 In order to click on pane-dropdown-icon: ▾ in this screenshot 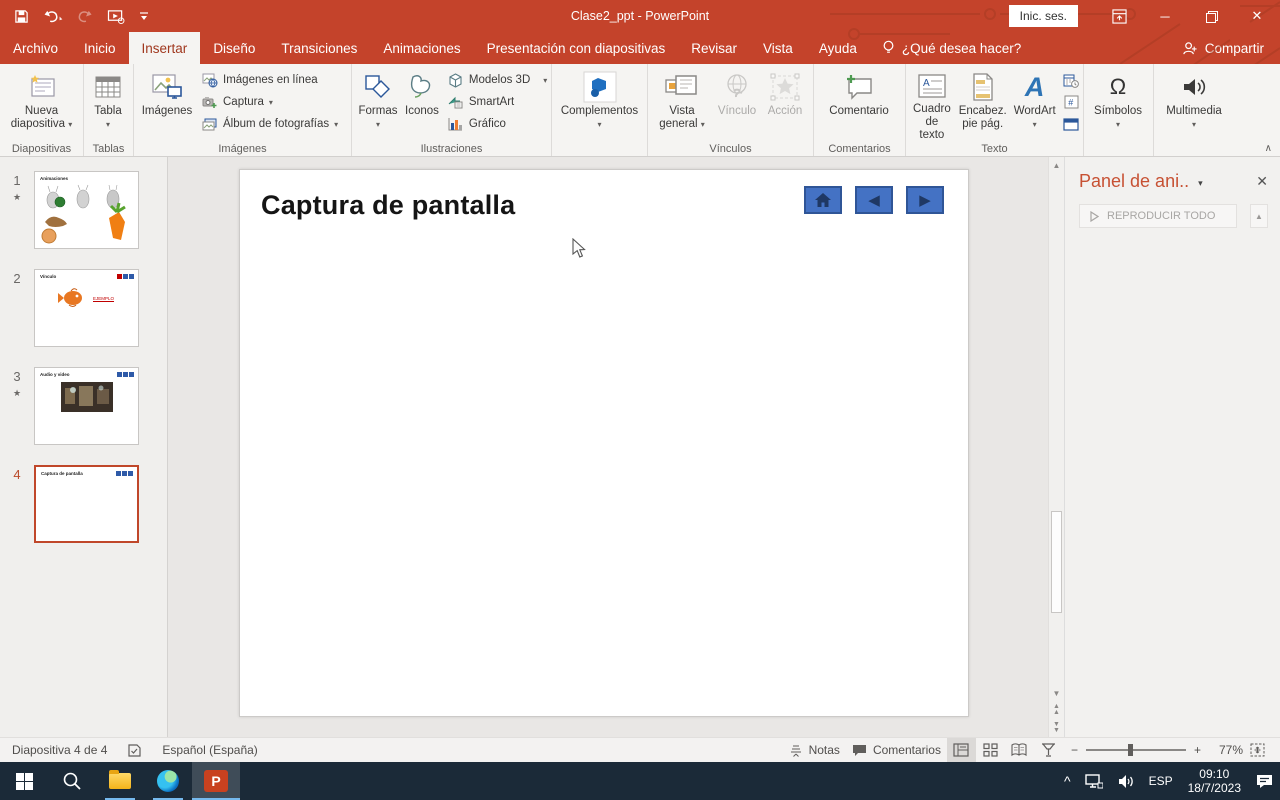, I will do `click(1200, 183)`.